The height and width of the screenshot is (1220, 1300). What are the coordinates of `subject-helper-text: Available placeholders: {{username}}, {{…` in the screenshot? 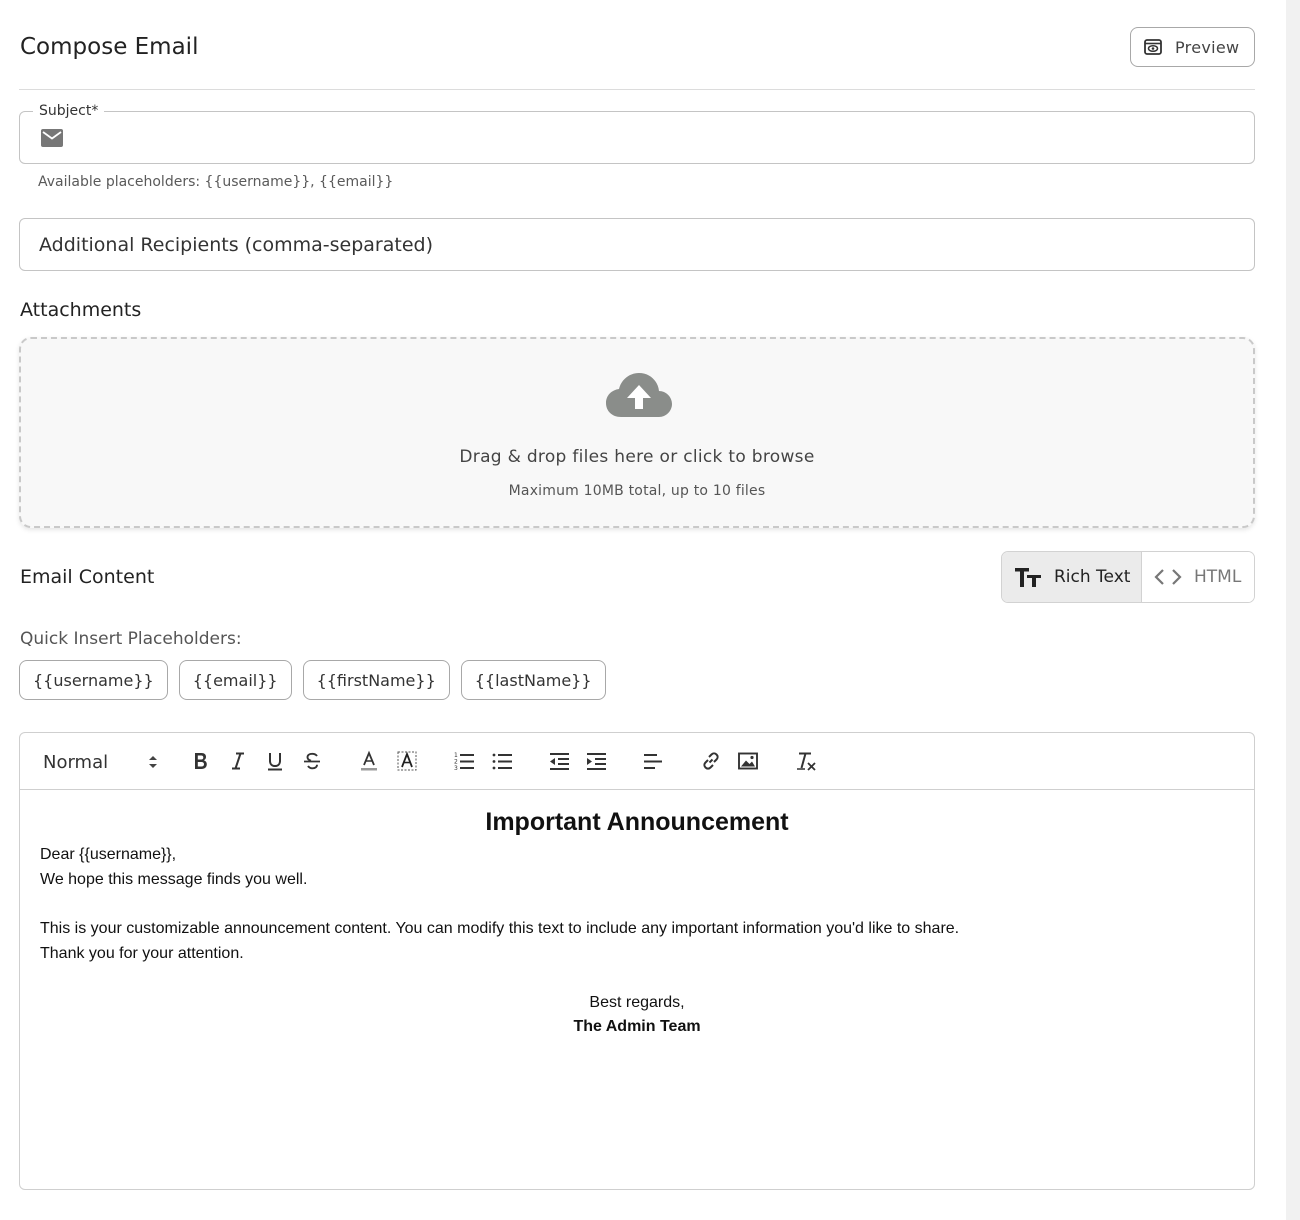 It's located at (216, 182).